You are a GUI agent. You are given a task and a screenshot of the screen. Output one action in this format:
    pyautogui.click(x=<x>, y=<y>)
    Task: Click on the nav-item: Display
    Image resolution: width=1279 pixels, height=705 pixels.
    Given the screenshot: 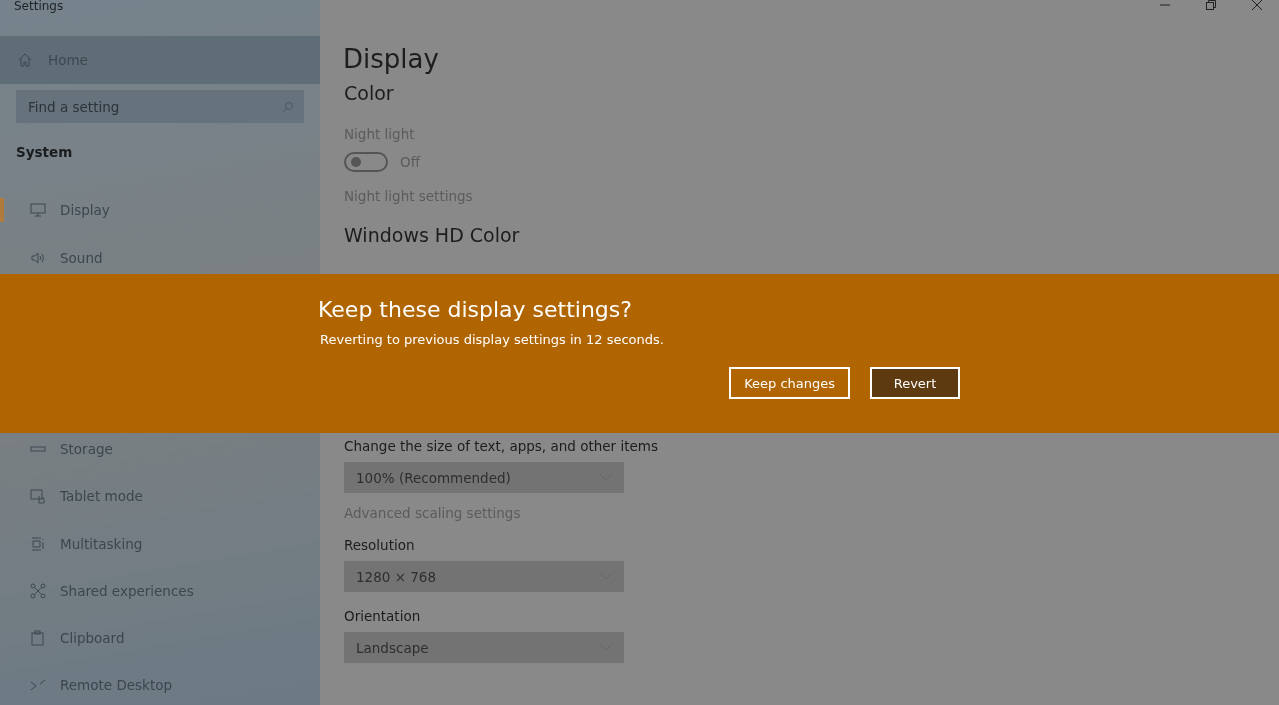 What is the action you would take?
    pyautogui.click(x=160, y=210)
    